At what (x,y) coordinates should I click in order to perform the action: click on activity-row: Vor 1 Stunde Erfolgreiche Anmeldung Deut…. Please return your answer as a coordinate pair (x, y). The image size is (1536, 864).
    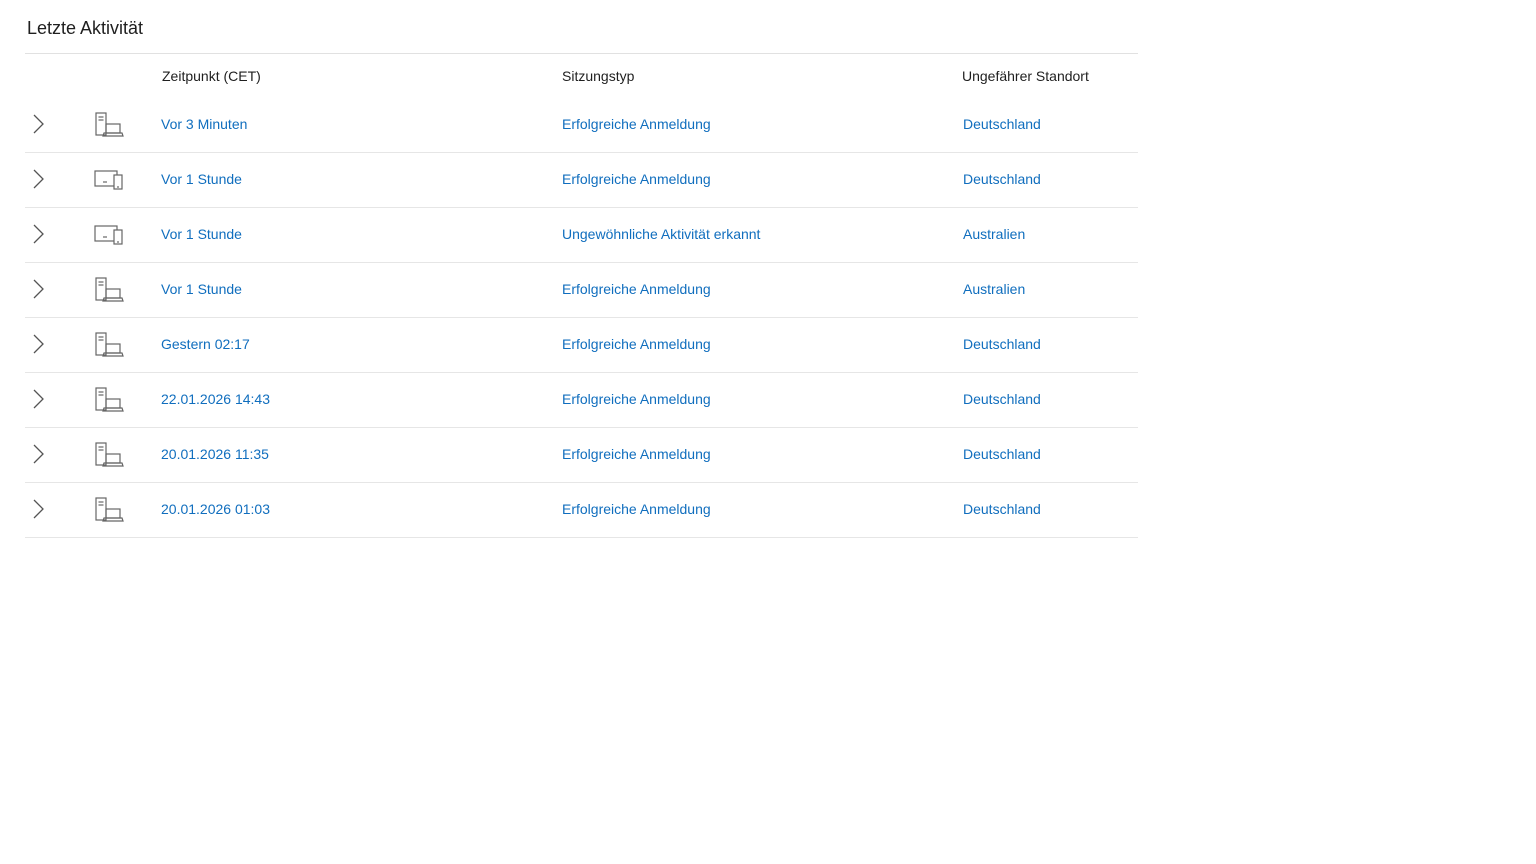
    Looking at the image, I should click on (581, 180).